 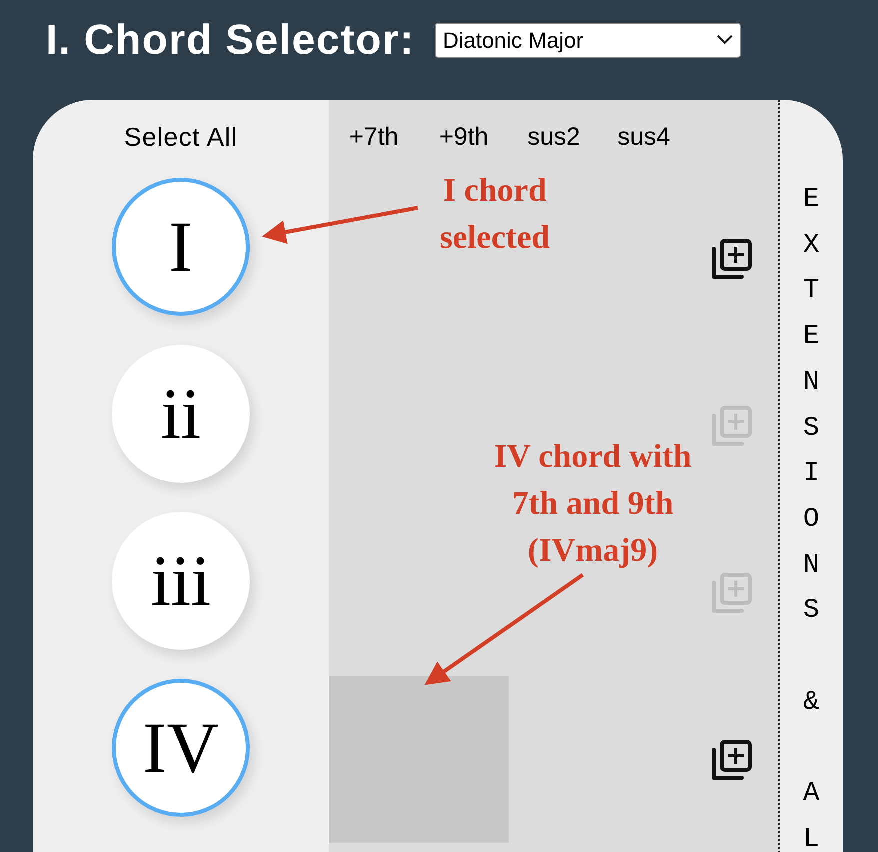 What do you see at coordinates (495, 215) in the screenshot?
I see `annotation-text: I chord selected` at bounding box center [495, 215].